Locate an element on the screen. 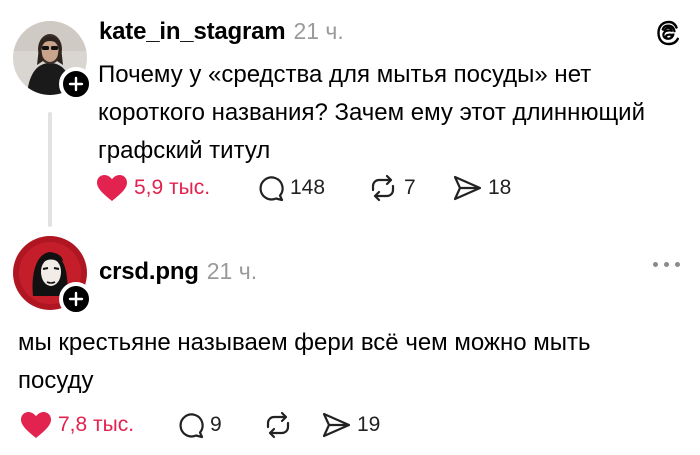 The height and width of the screenshot is (455, 700). post-actions: 5,9 тыс. 148 7 18 is located at coordinates (303, 188).